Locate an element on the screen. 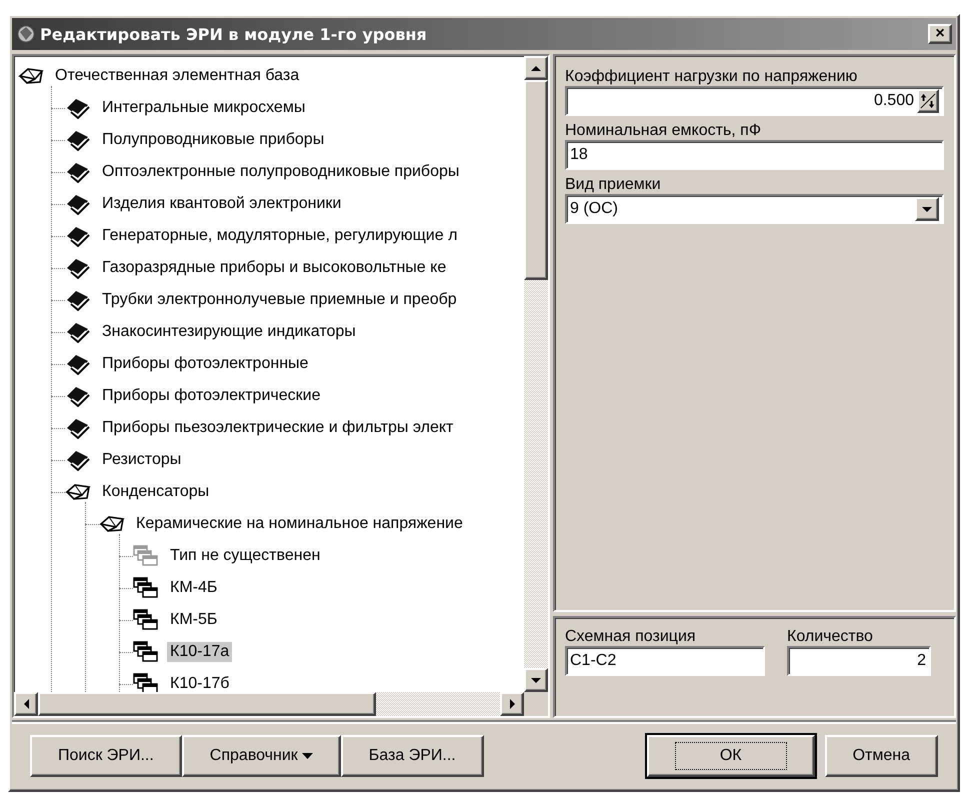 The height and width of the screenshot is (799, 969). dialog-button: Отмена is located at coordinates (881, 756).